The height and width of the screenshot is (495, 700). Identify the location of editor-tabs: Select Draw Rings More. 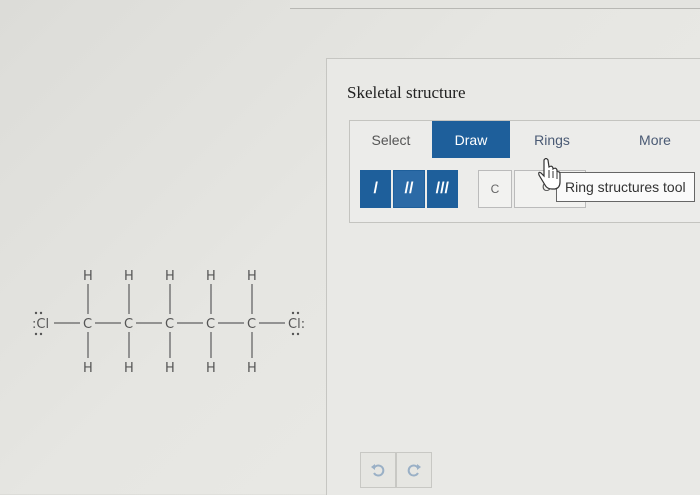
(524, 140).